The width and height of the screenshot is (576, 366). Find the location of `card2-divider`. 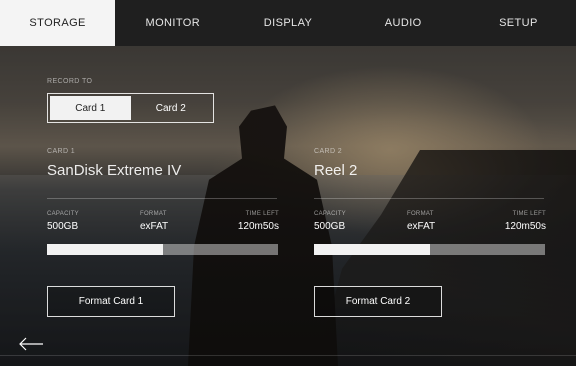

card2-divider is located at coordinates (429, 198).